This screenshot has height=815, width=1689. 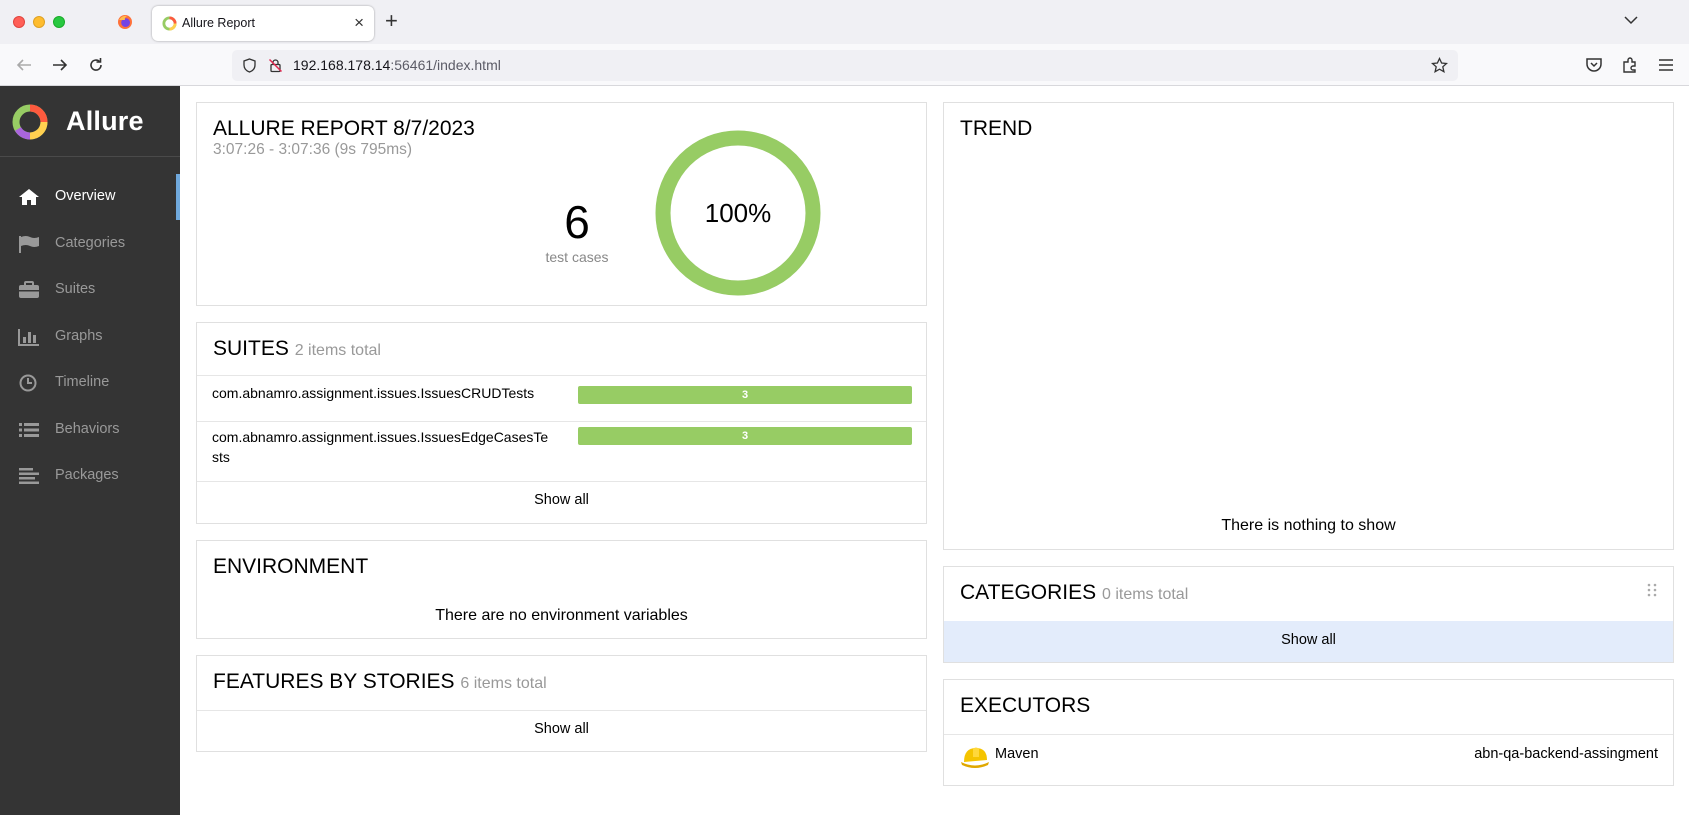 What do you see at coordinates (359, 23) in the screenshot?
I see `tab-close-icon: ×` at bounding box center [359, 23].